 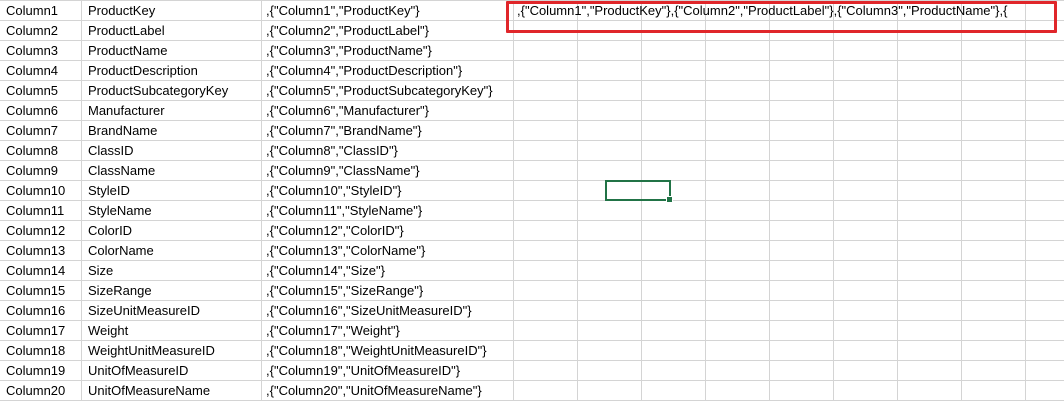 What do you see at coordinates (41, 111) in the screenshot?
I see `cell-column-a: Column6` at bounding box center [41, 111].